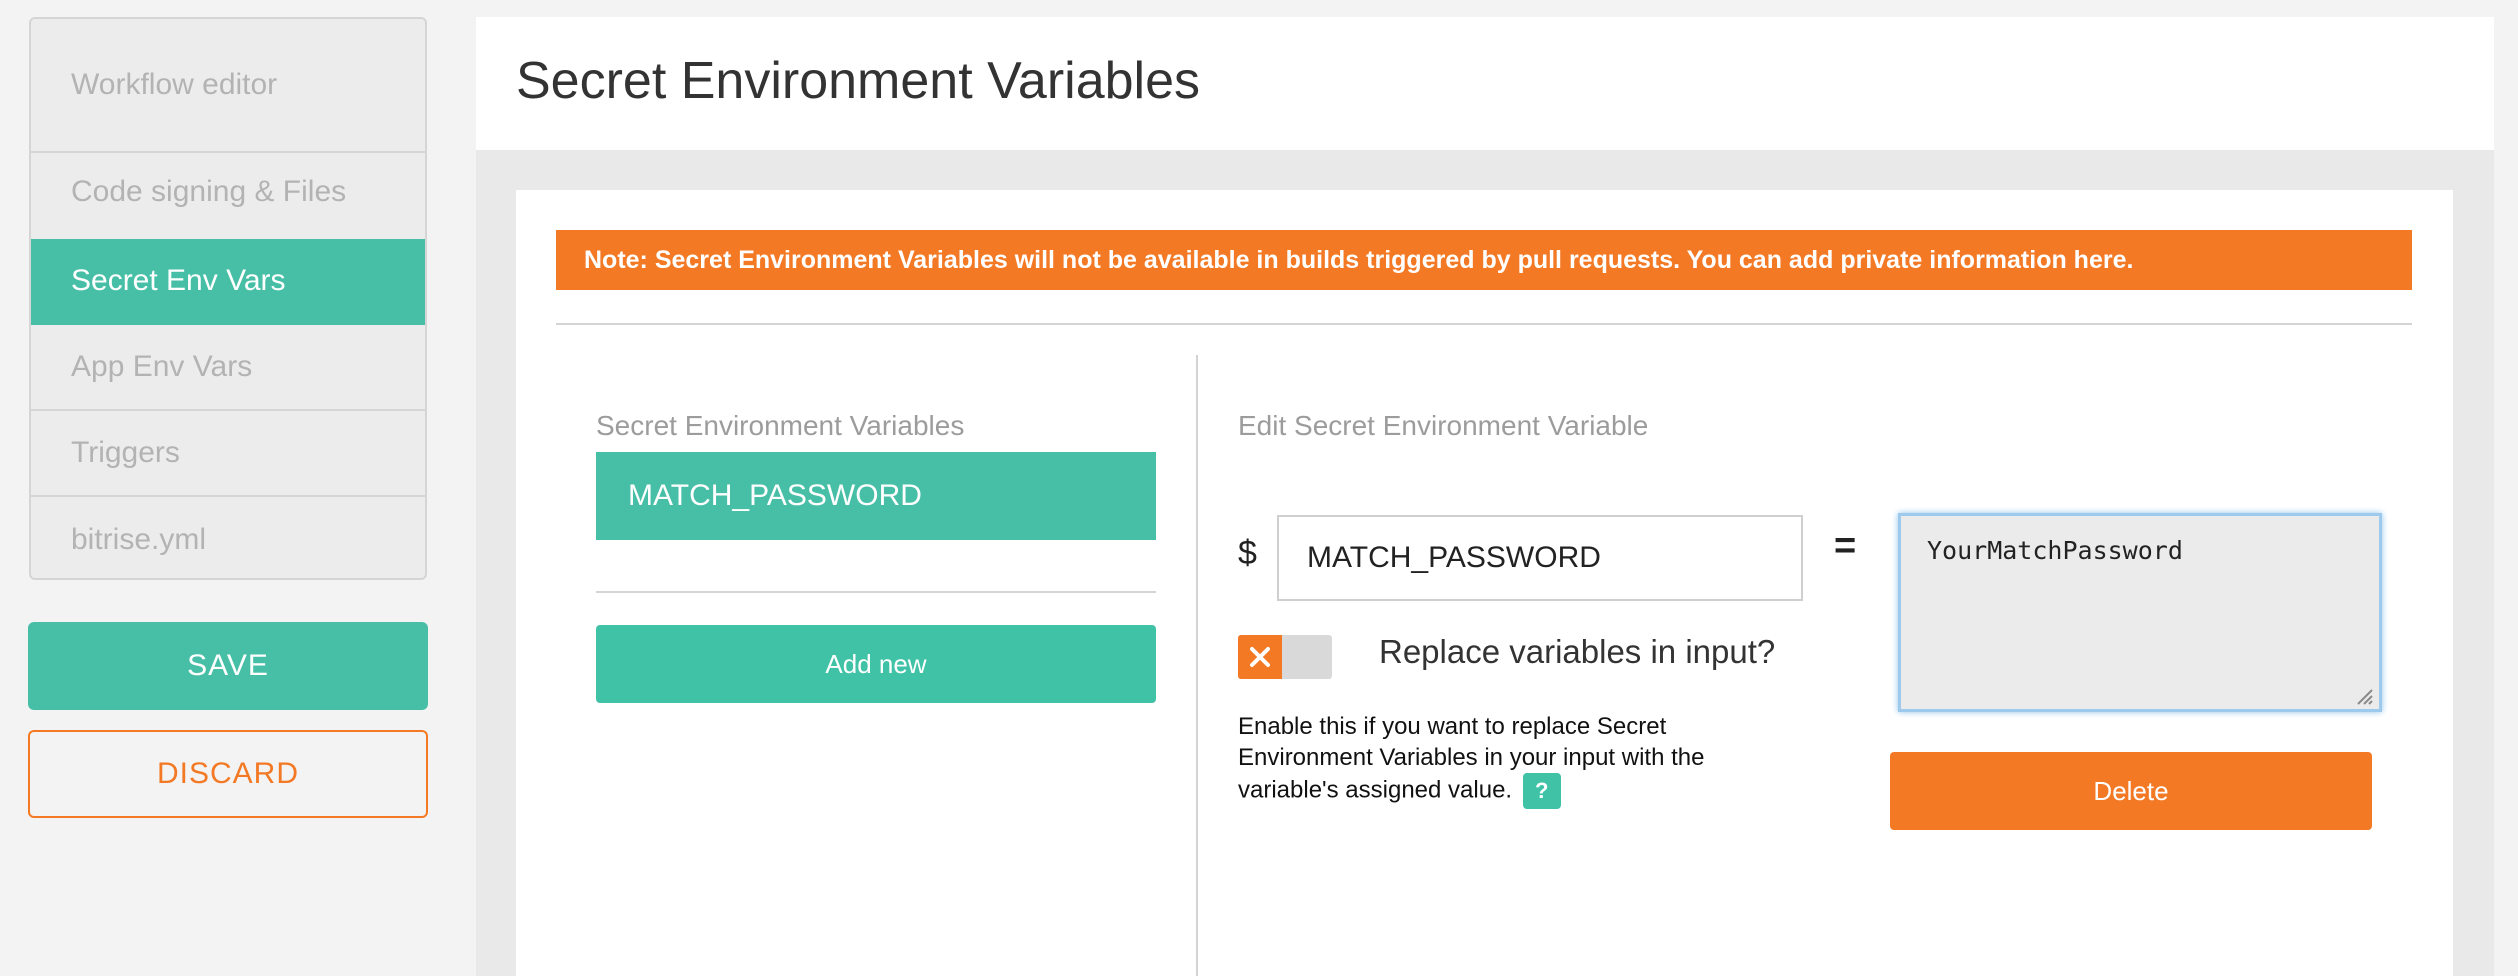  Describe the element at coordinates (1443, 425) in the screenshot. I see `edit-heading: Edit Secret Environment Variable` at that location.